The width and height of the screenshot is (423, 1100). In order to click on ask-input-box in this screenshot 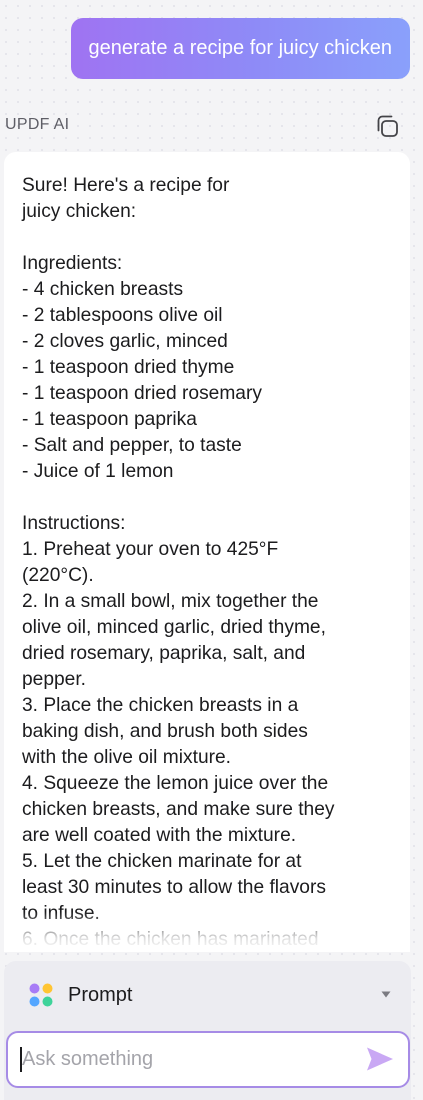, I will do `click(208, 1059)`.